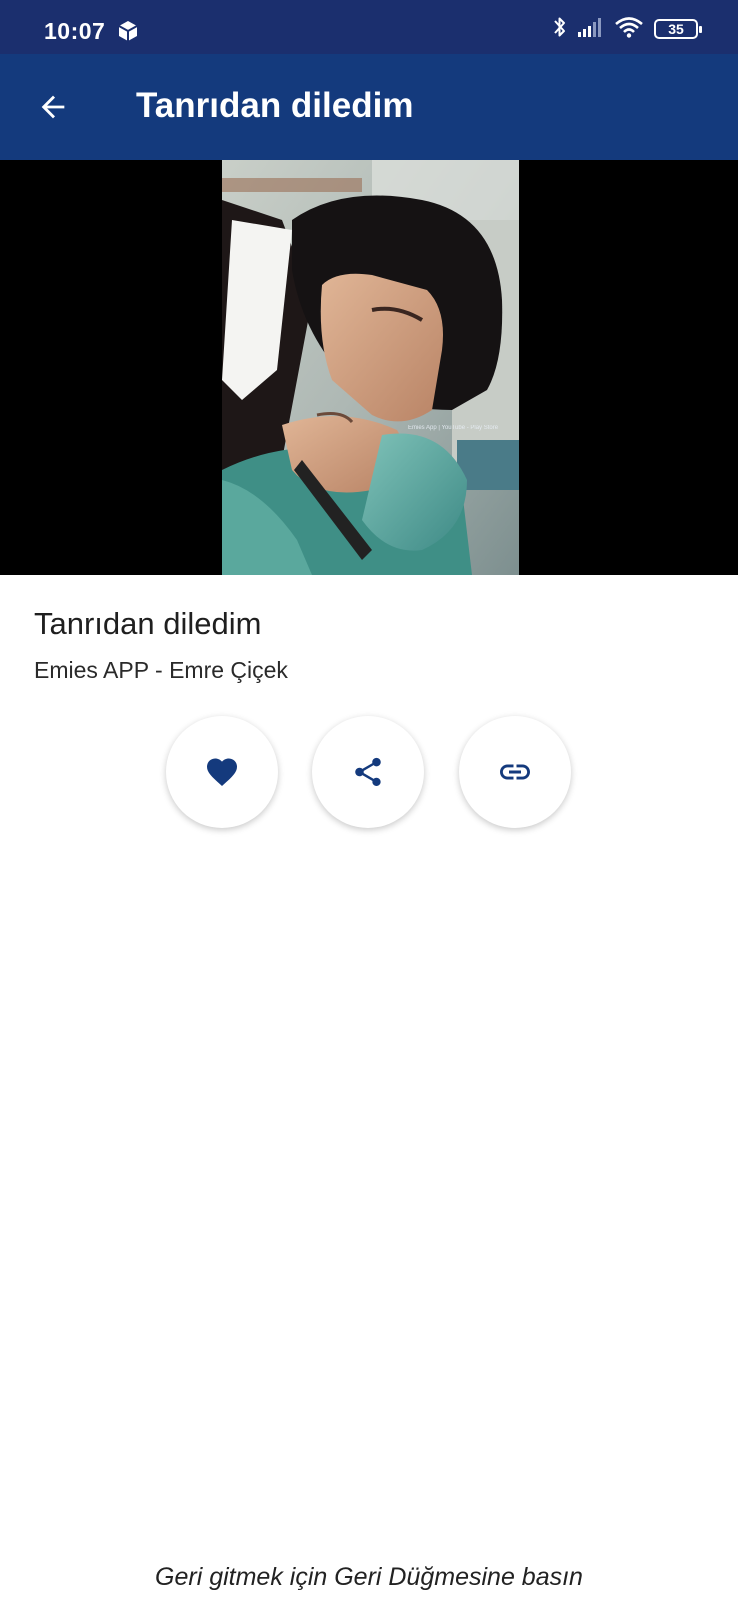  What do you see at coordinates (161, 670) in the screenshot?
I see `song-artist: Emies APP - Emre Çiçek` at bounding box center [161, 670].